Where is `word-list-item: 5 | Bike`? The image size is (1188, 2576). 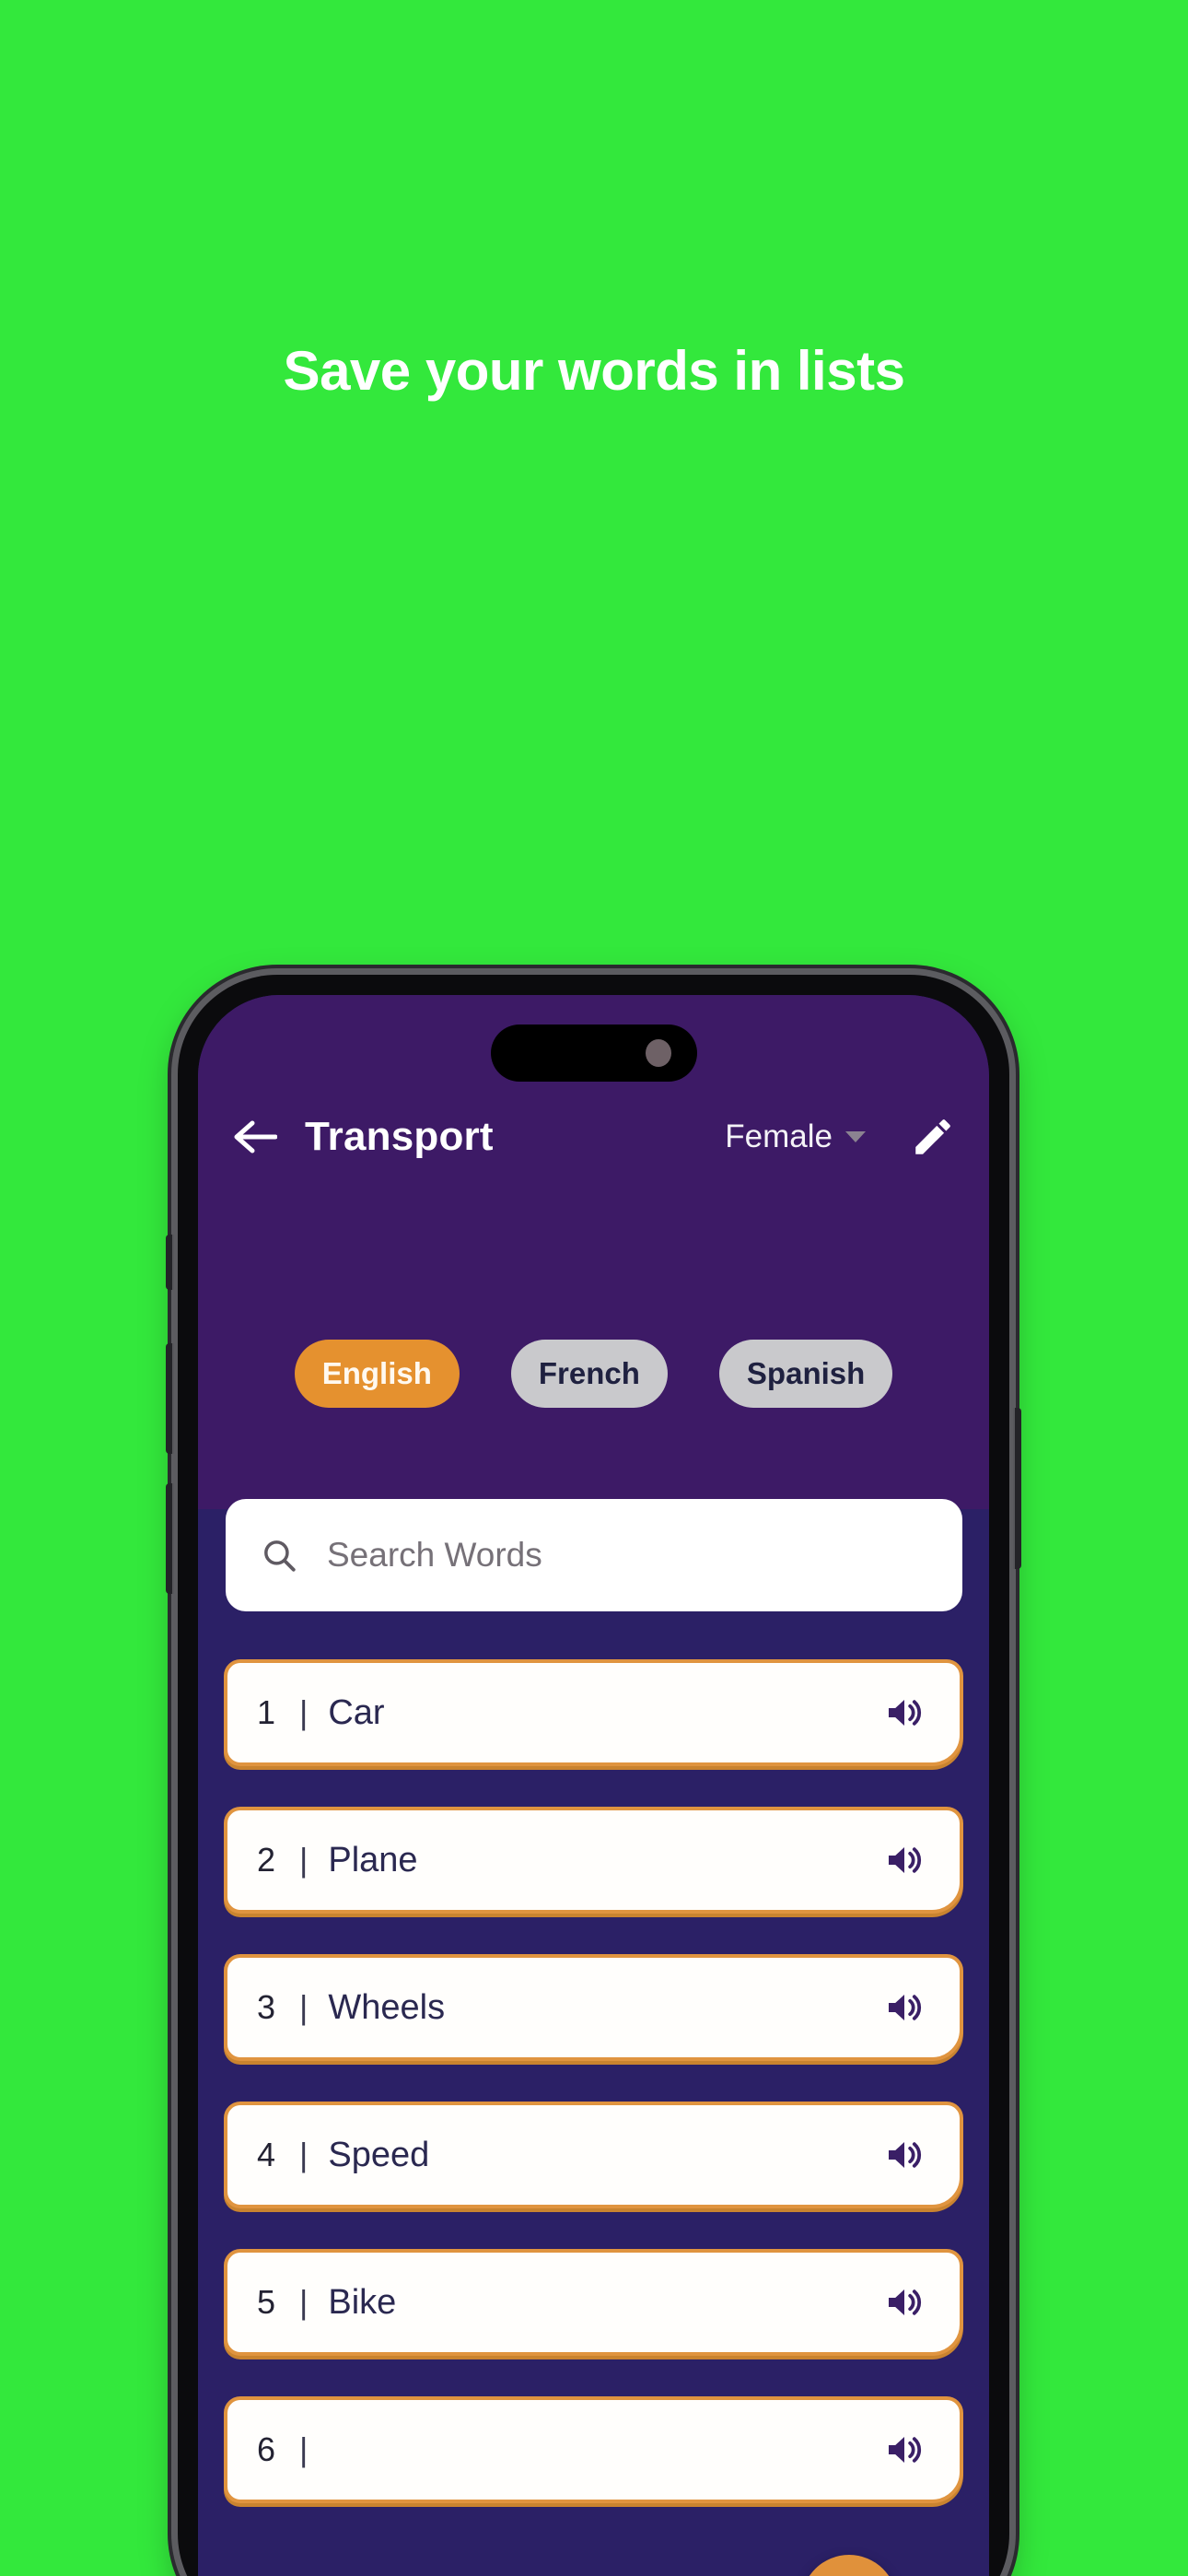
word-list-item: 5 | Bike is located at coordinates (593, 2302).